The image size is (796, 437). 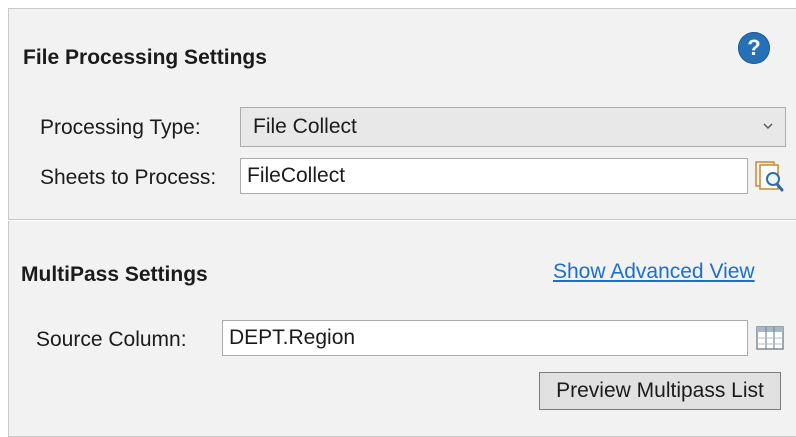 I want to click on sheets-to-process-input: FileCollect, so click(x=494, y=176).